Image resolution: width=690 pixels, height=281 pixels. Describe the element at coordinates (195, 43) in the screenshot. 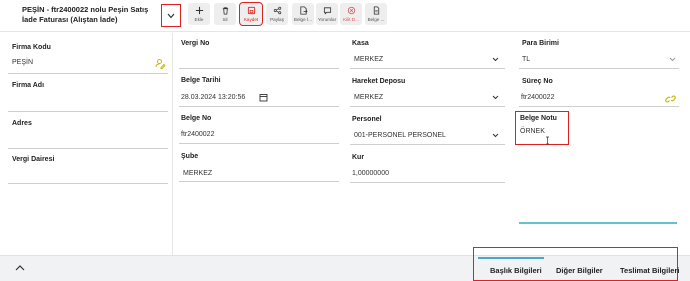

I see `vergi-no-label: Vergi No` at that location.